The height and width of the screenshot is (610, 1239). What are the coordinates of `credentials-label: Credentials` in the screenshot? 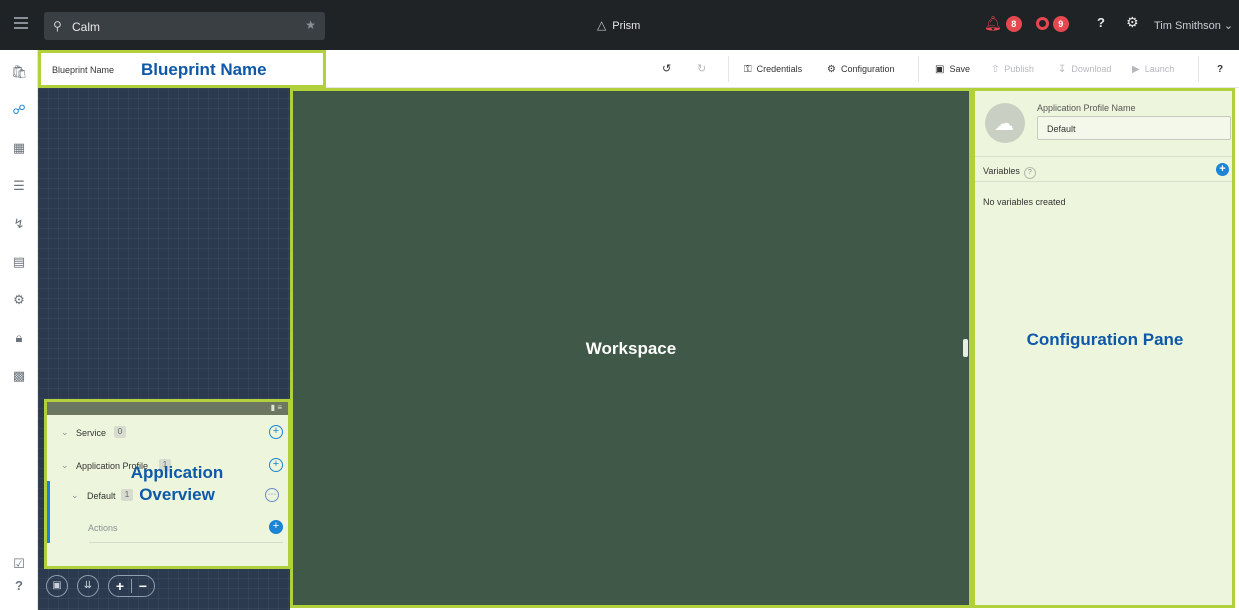 It's located at (779, 69).